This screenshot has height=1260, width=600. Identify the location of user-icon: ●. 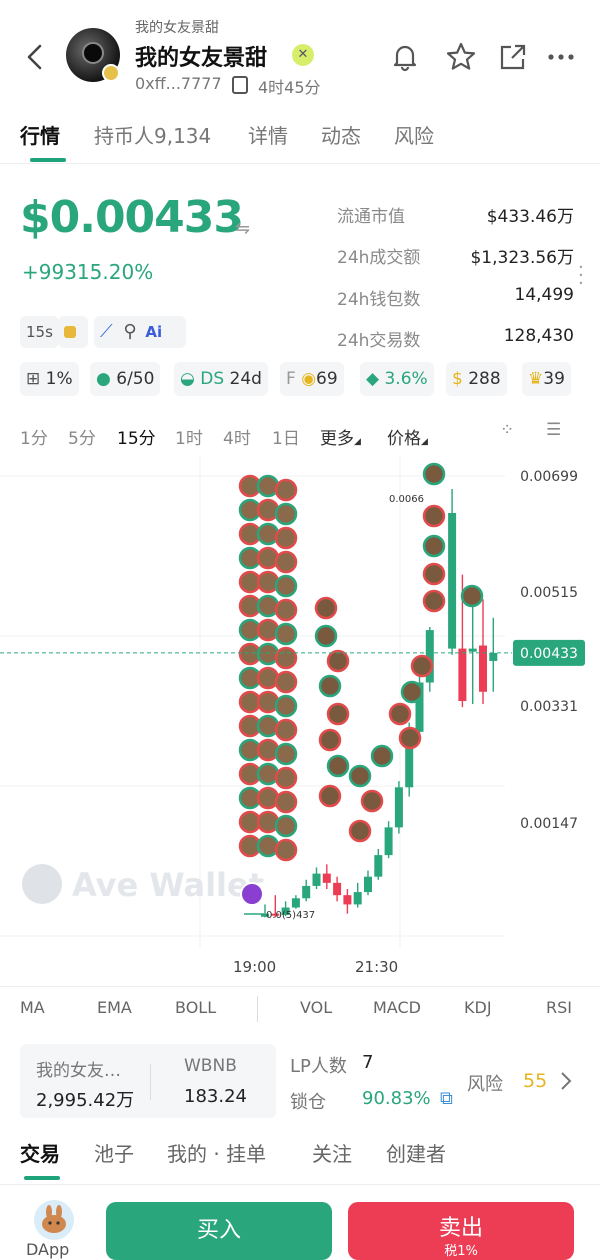
(106, 379).